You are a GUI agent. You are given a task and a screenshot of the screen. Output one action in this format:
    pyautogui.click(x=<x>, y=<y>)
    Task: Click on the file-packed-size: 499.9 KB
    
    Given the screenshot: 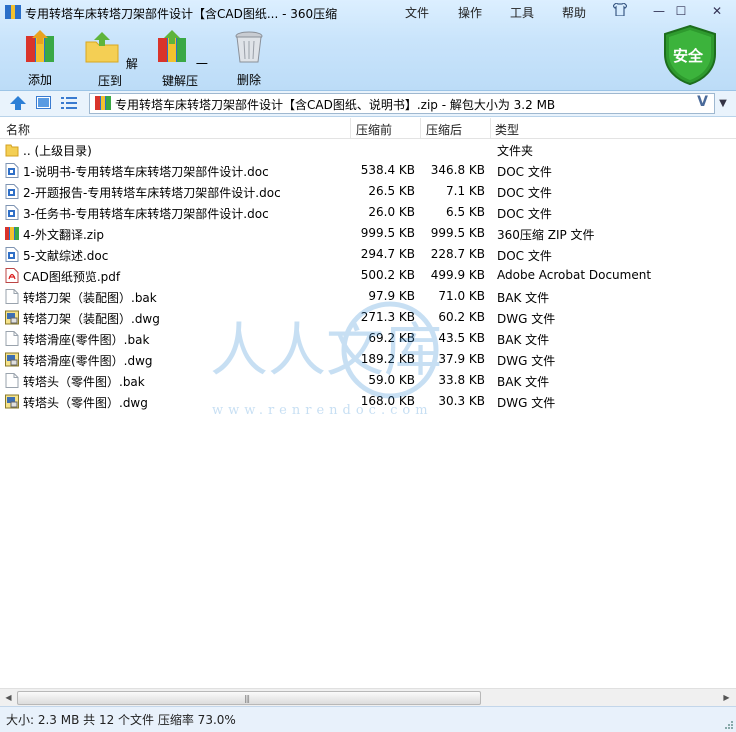 What is the action you would take?
    pyautogui.click(x=457, y=275)
    